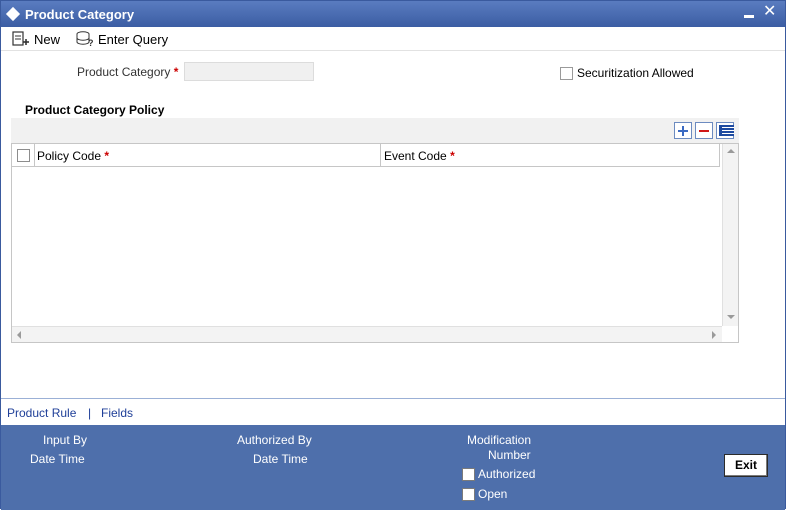 This screenshot has height=510, width=786. I want to click on auth-date-time-label: Date Time, so click(280, 459).